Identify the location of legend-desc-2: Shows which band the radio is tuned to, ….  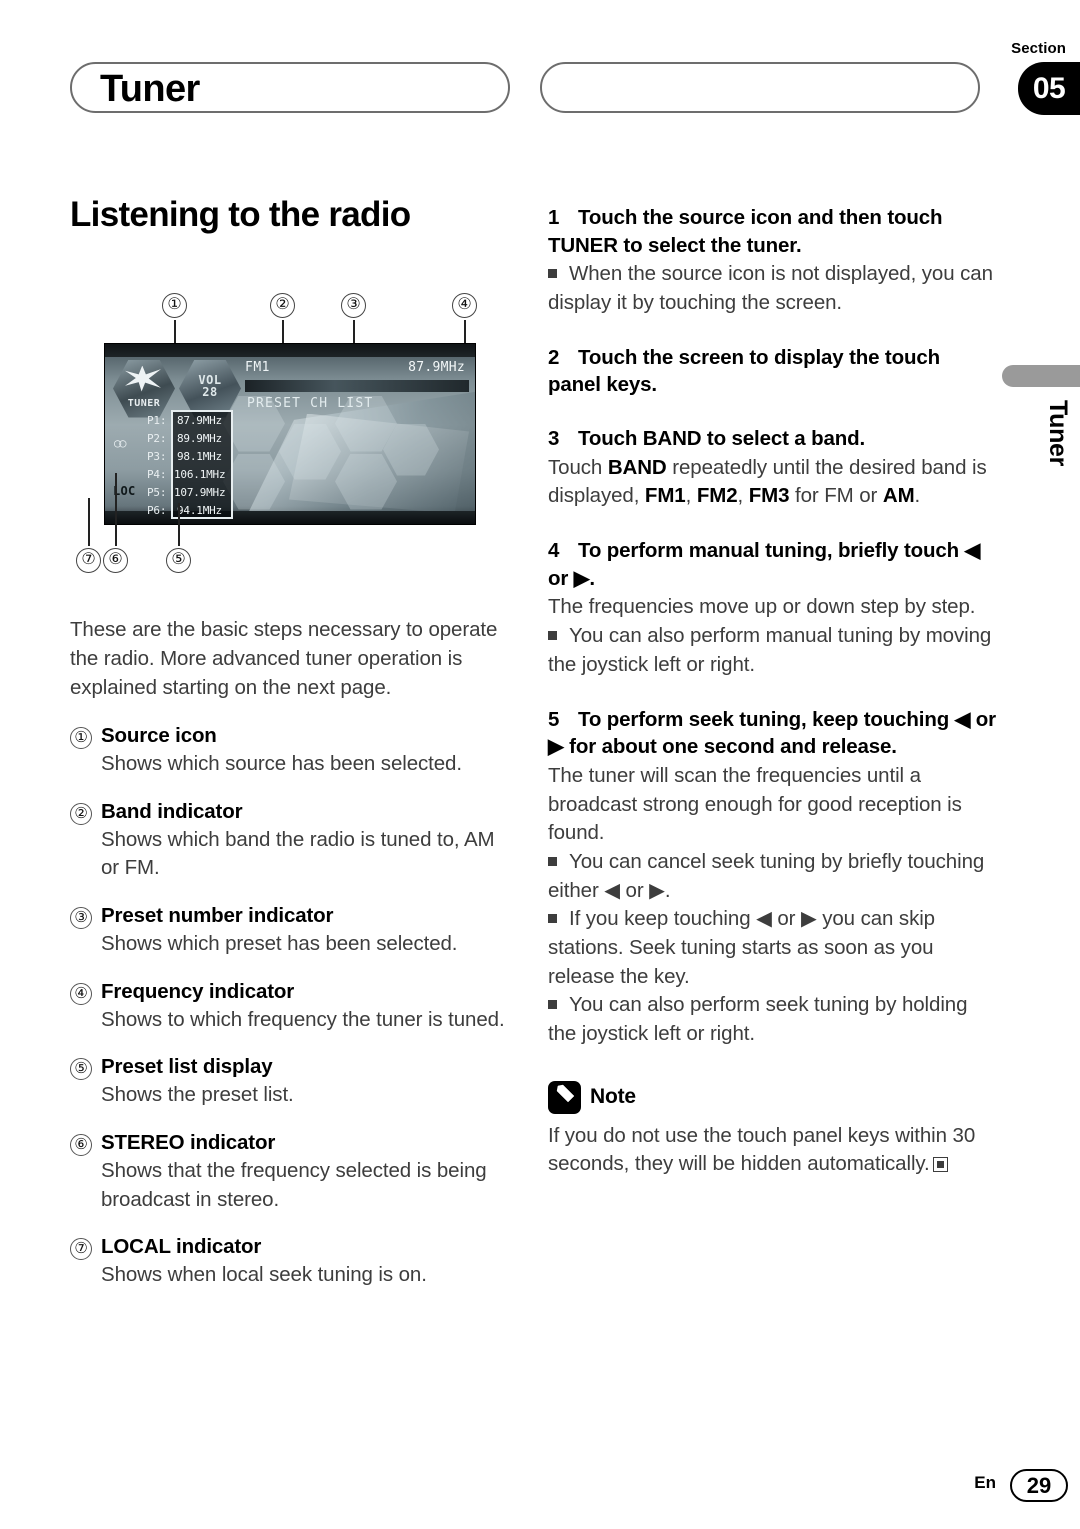
(298, 853).